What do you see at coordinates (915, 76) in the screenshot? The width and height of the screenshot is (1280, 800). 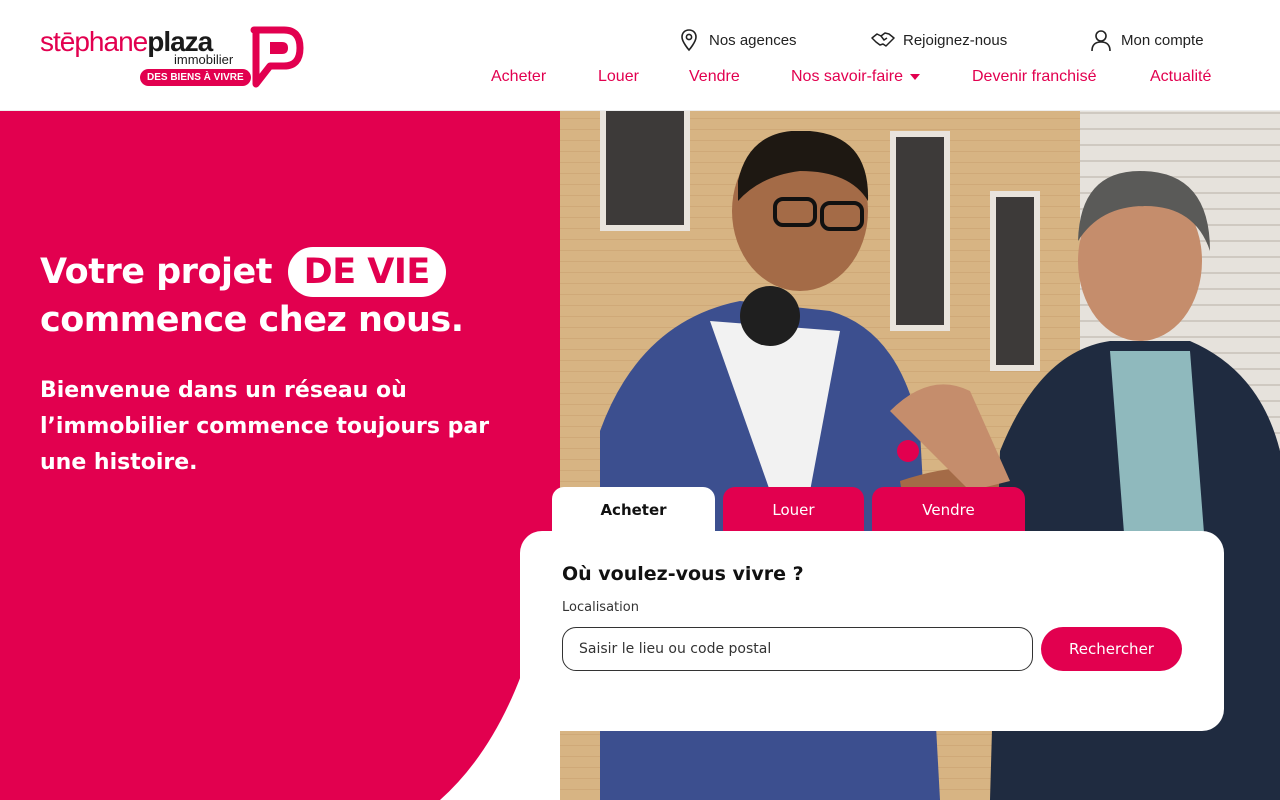 I see `caret-down-icon` at bounding box center [915, 76].